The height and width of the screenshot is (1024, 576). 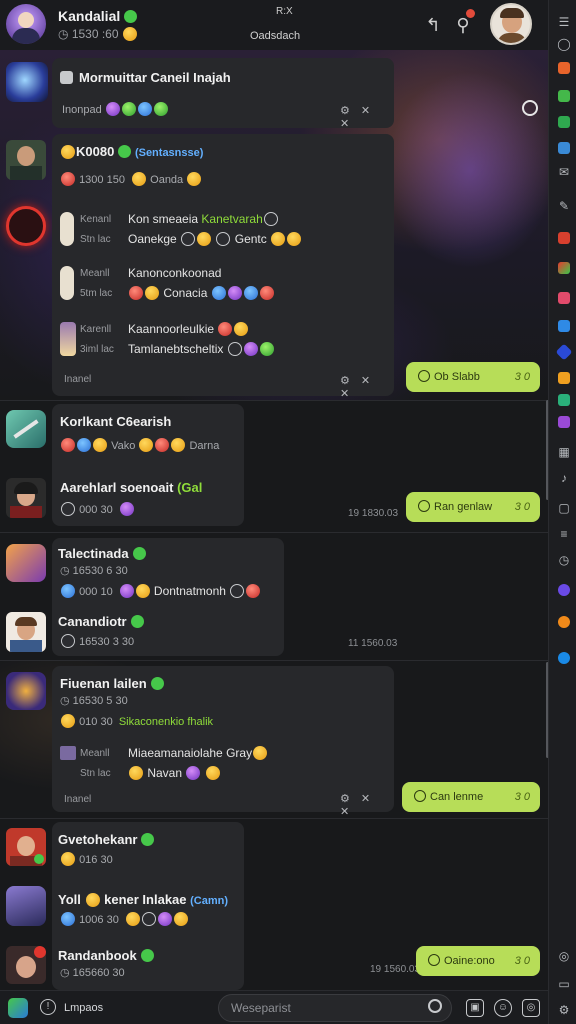 I want to click on record-icon, so click(x=26, y=226).